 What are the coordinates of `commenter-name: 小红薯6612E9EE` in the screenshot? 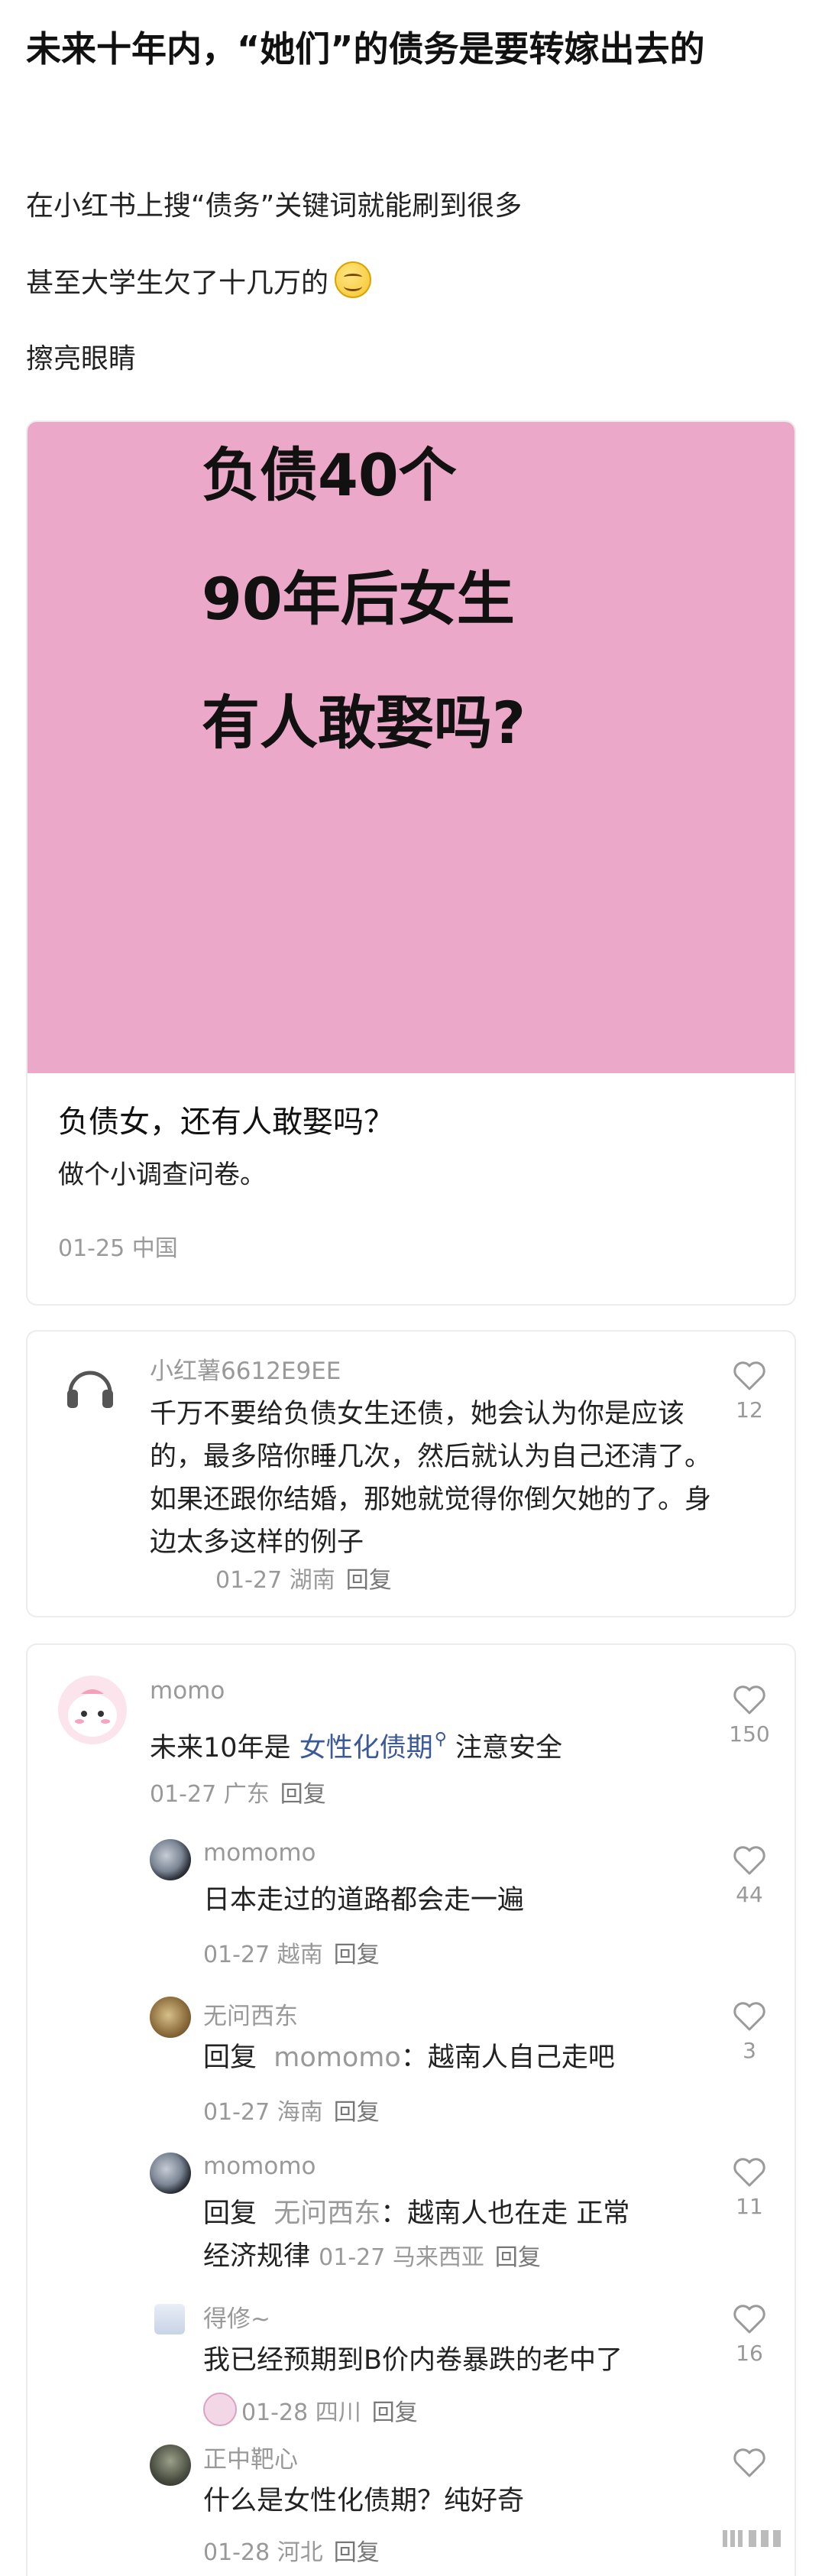 It's located at (245, 1368).